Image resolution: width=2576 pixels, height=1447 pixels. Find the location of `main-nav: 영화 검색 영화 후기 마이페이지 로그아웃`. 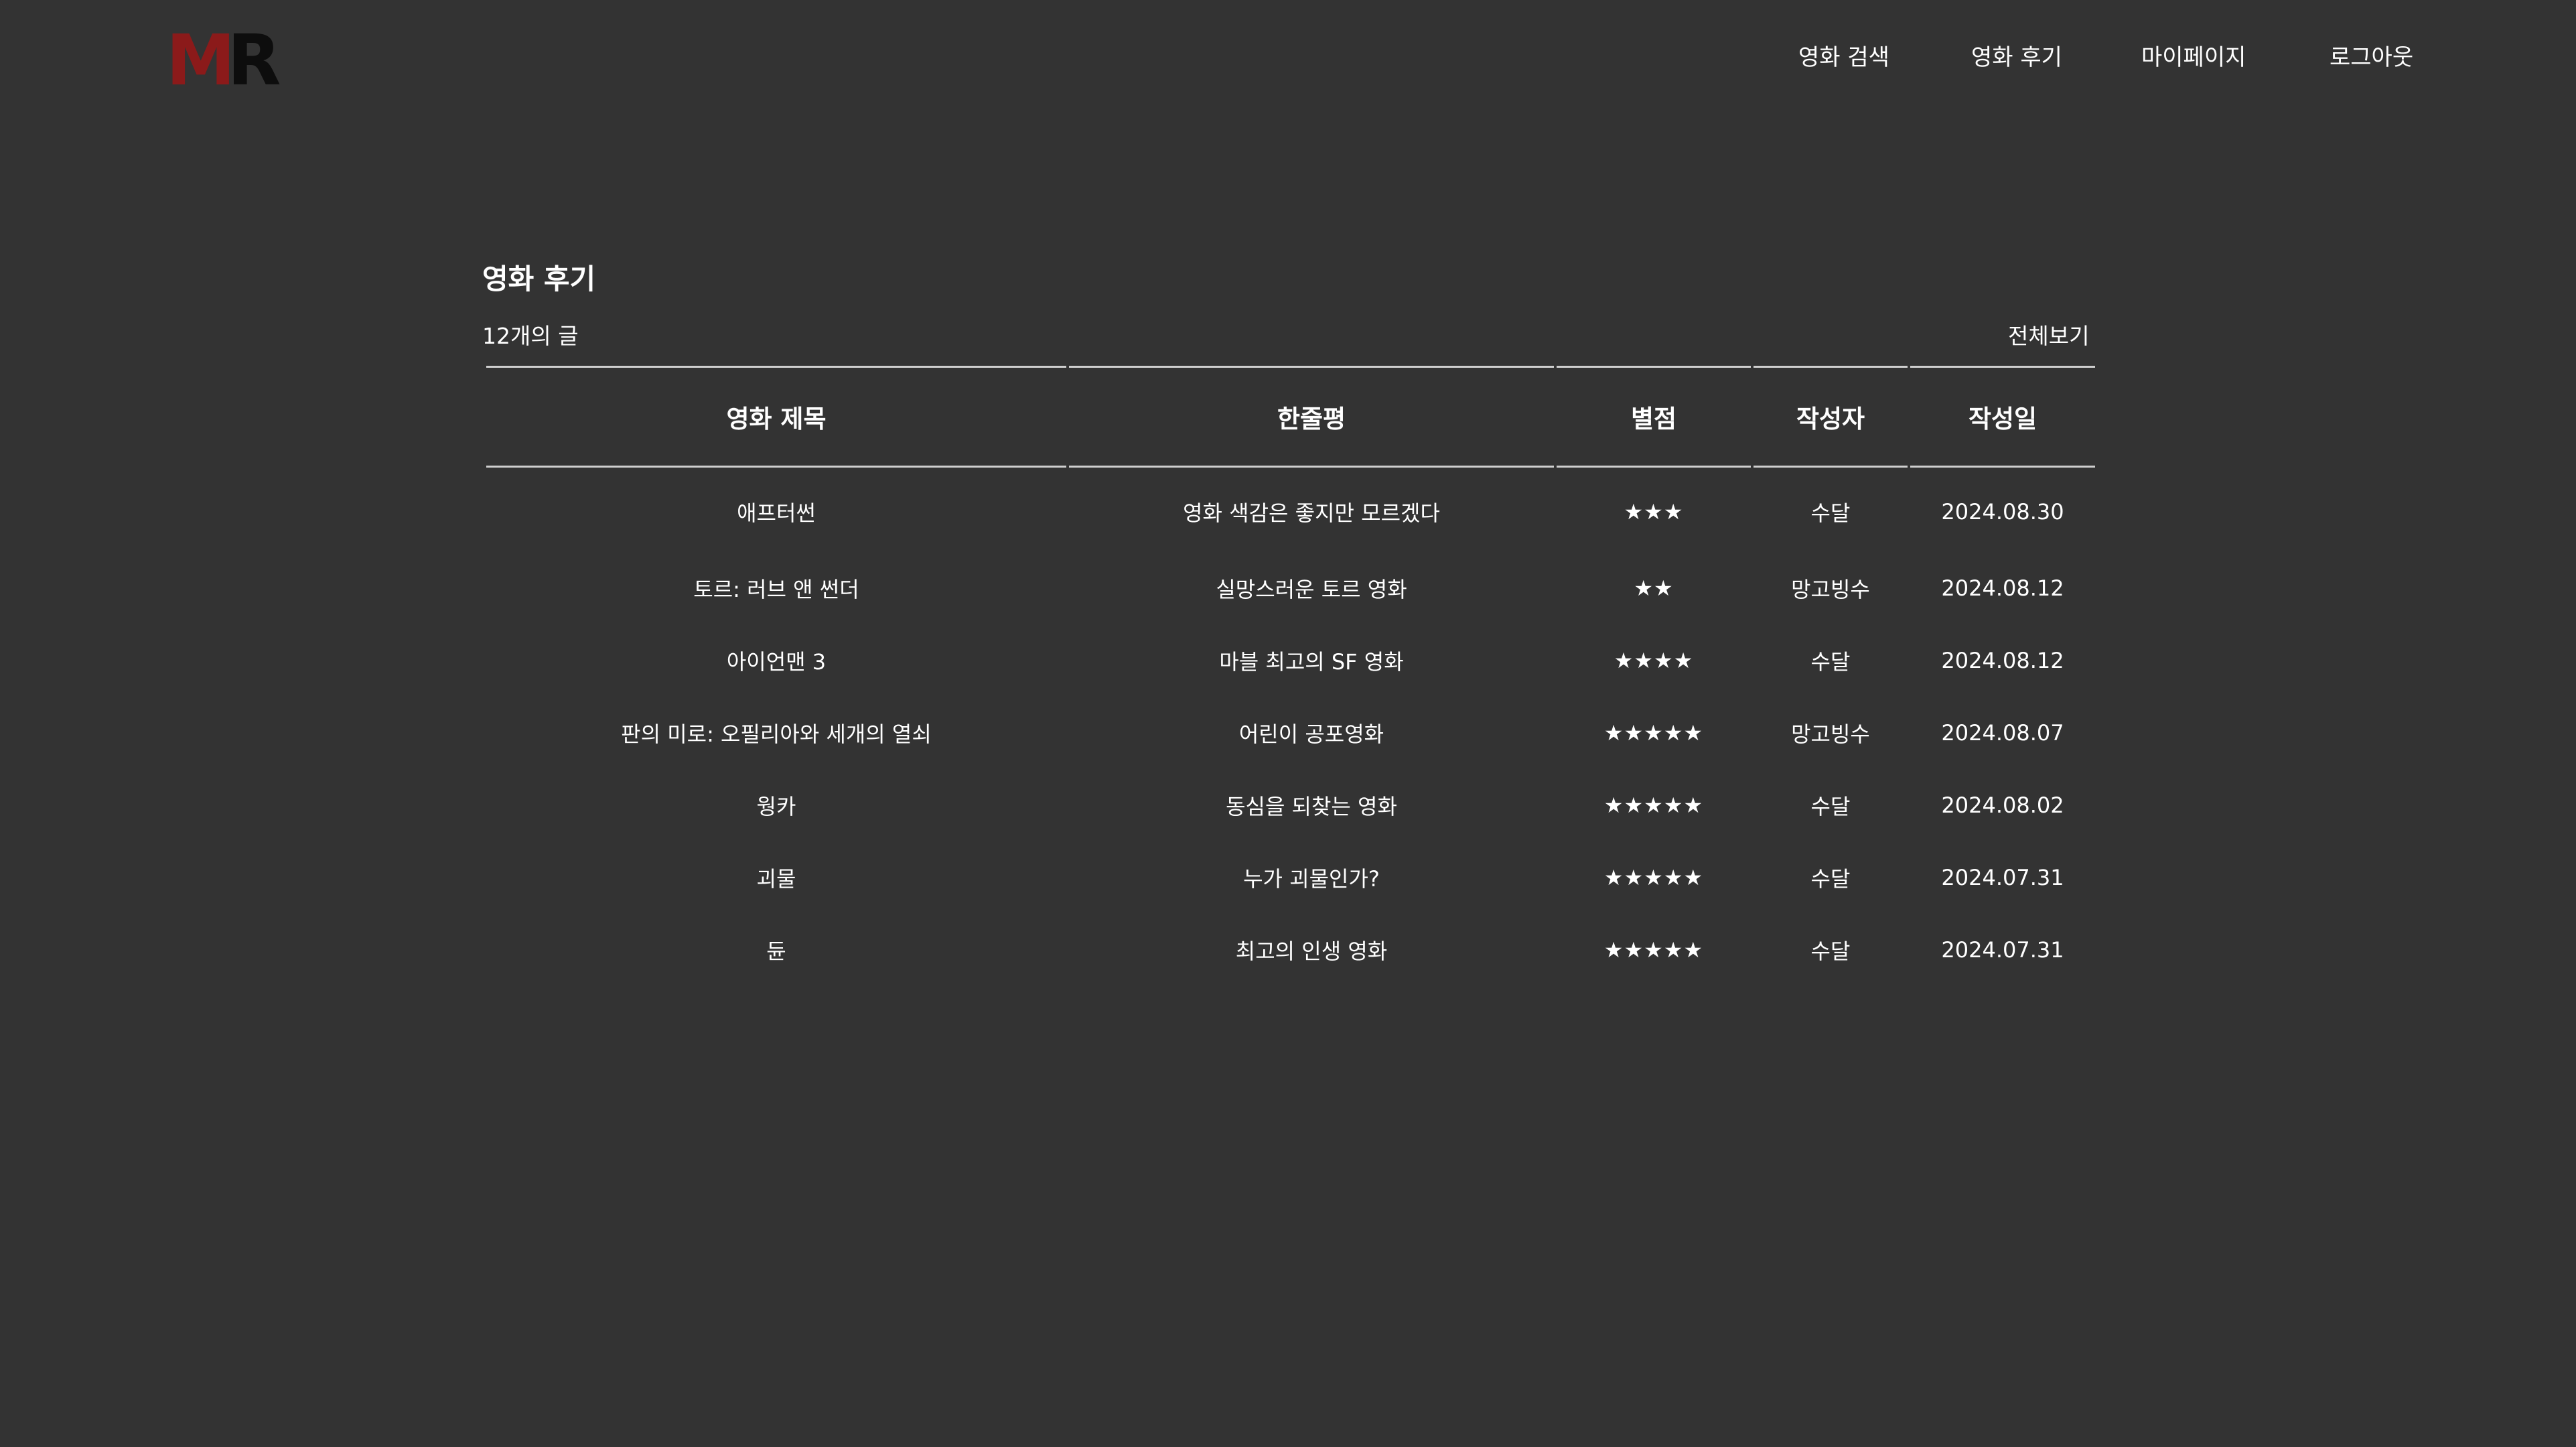

main-nav: 영화 검색 영화 후기 마이페이지 로그아웃 is located at coordinates (1288, 58).